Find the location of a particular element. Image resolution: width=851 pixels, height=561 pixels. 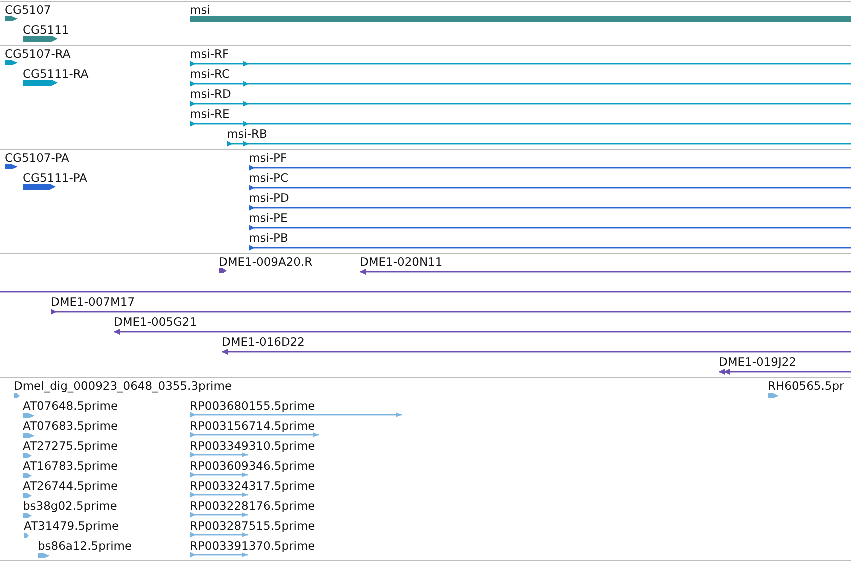

feature-label: AT27275.5prime is located at coordinates (70, 446).